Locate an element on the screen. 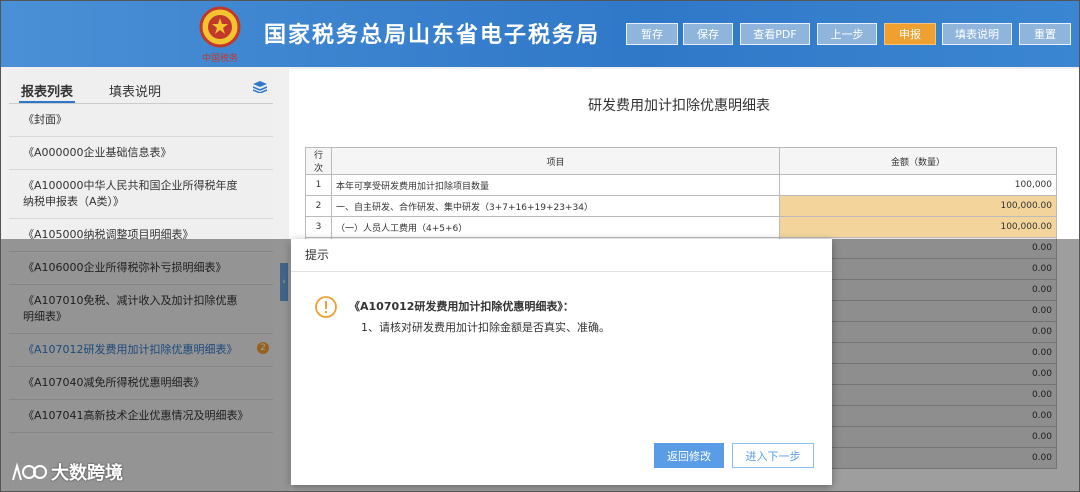  dialog-title: 提示 is located at coordinates (561, 255).